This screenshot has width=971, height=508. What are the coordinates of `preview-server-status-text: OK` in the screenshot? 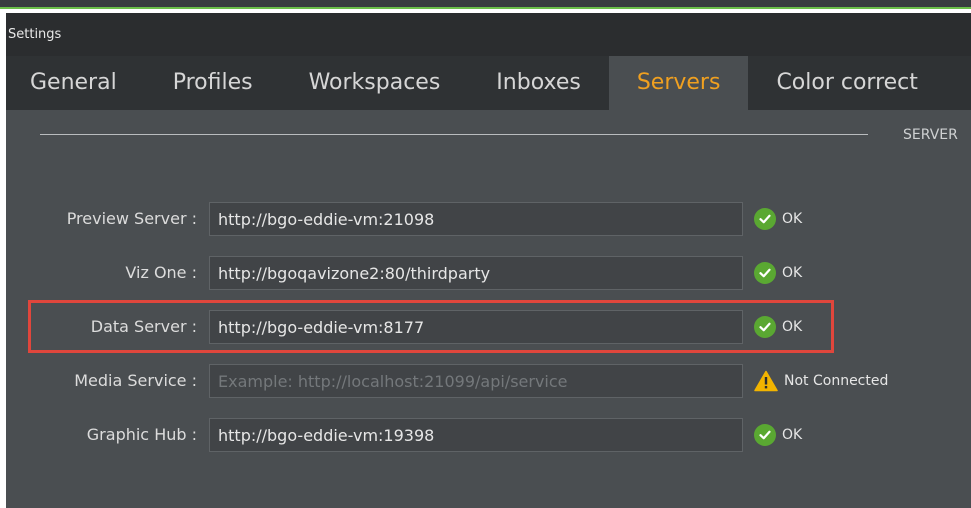 It's located at (792, 219).